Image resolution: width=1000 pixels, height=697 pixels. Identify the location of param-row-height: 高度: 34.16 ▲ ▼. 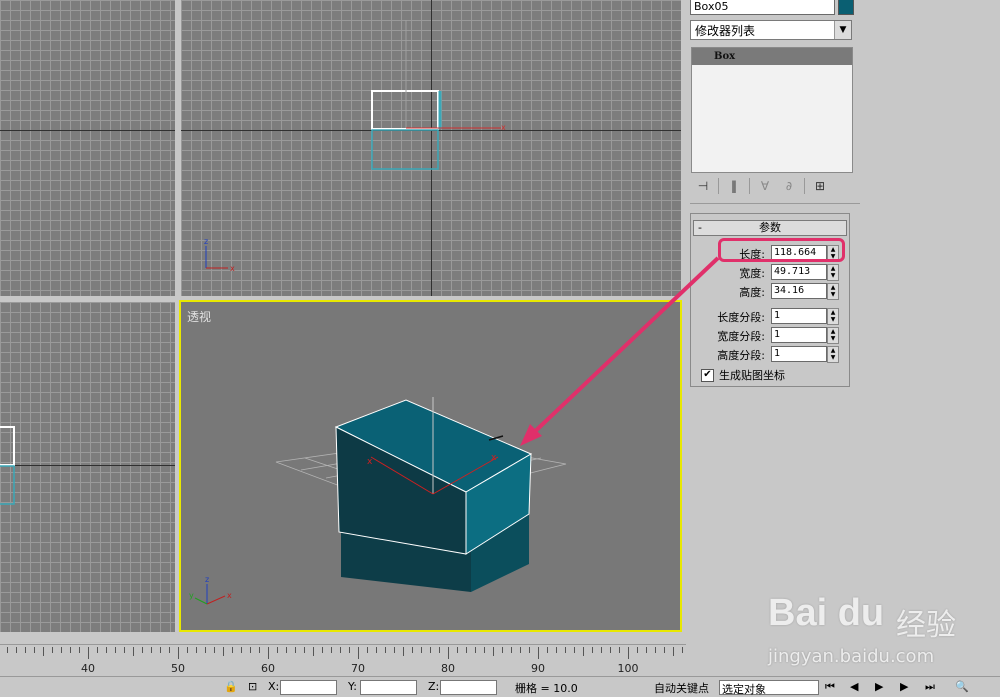
(770, 291).